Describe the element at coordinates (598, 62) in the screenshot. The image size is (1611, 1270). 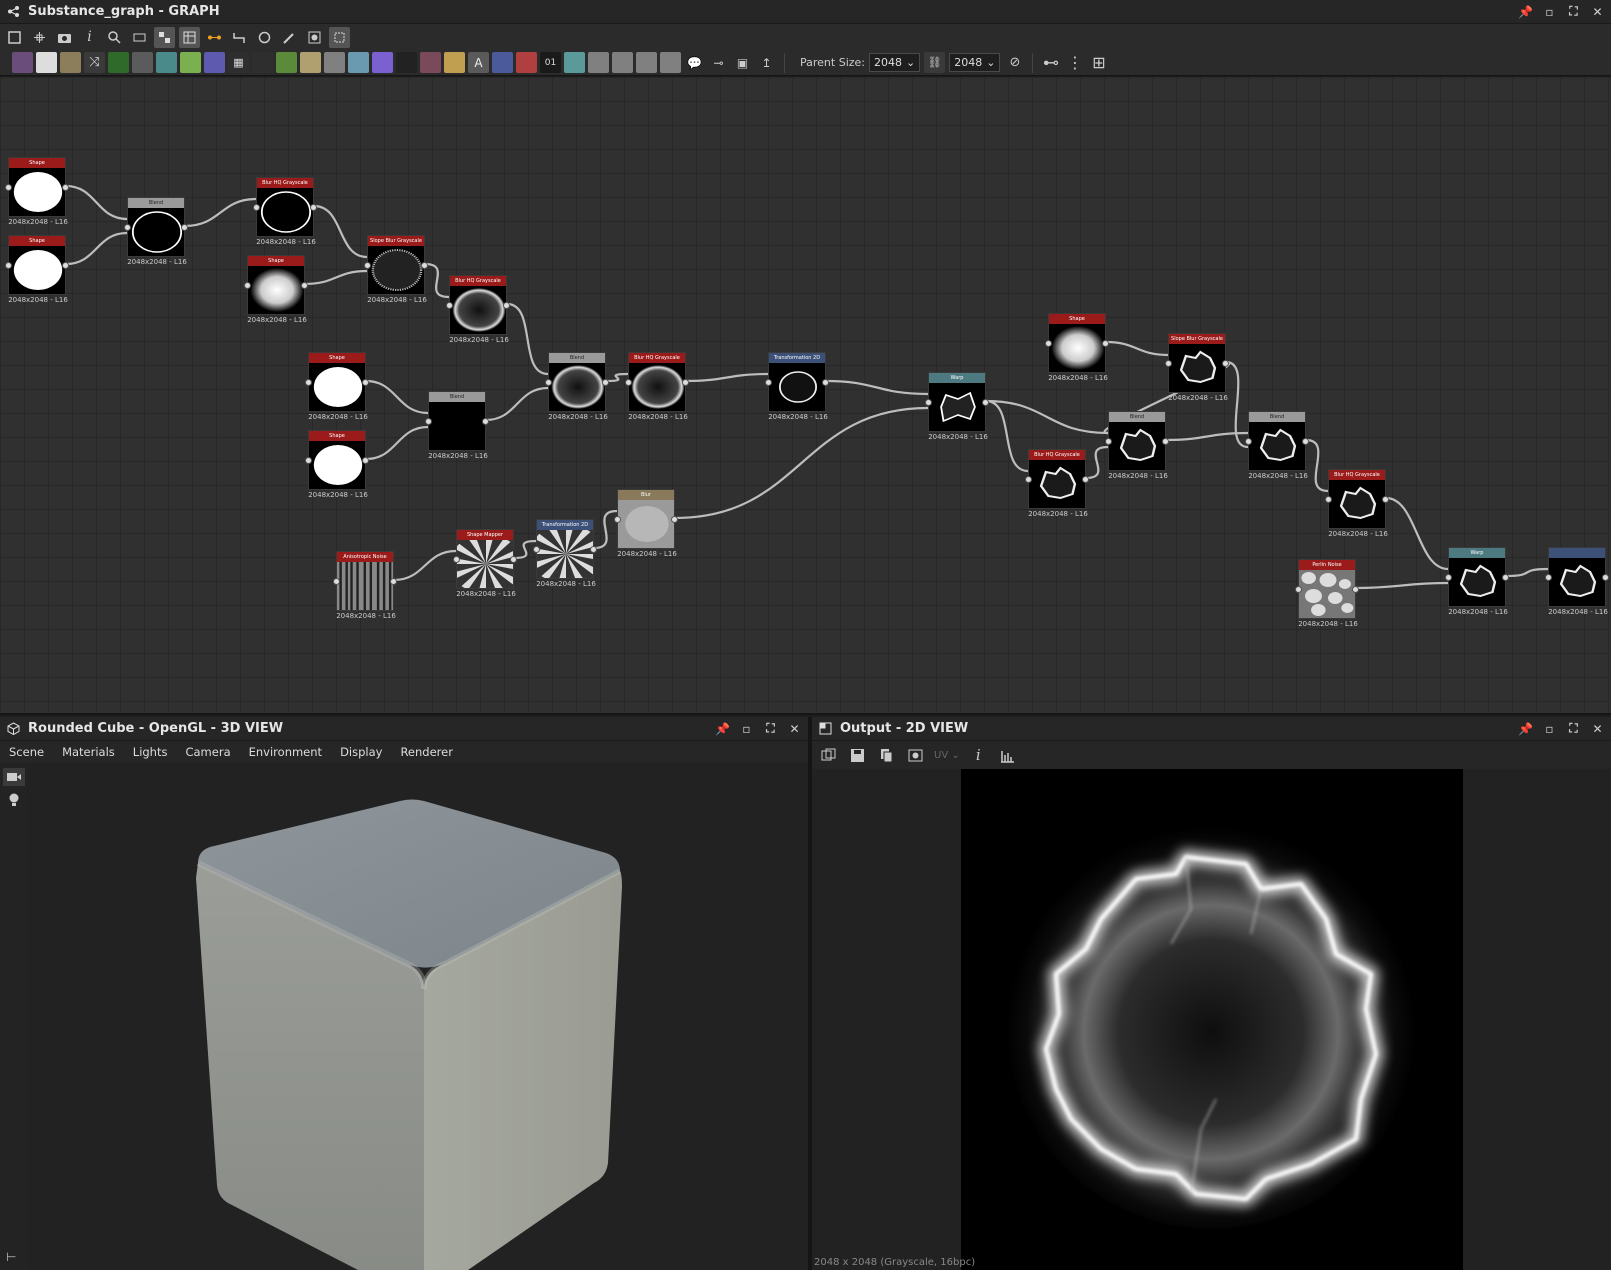
I see `fxmap-icon` at that location.